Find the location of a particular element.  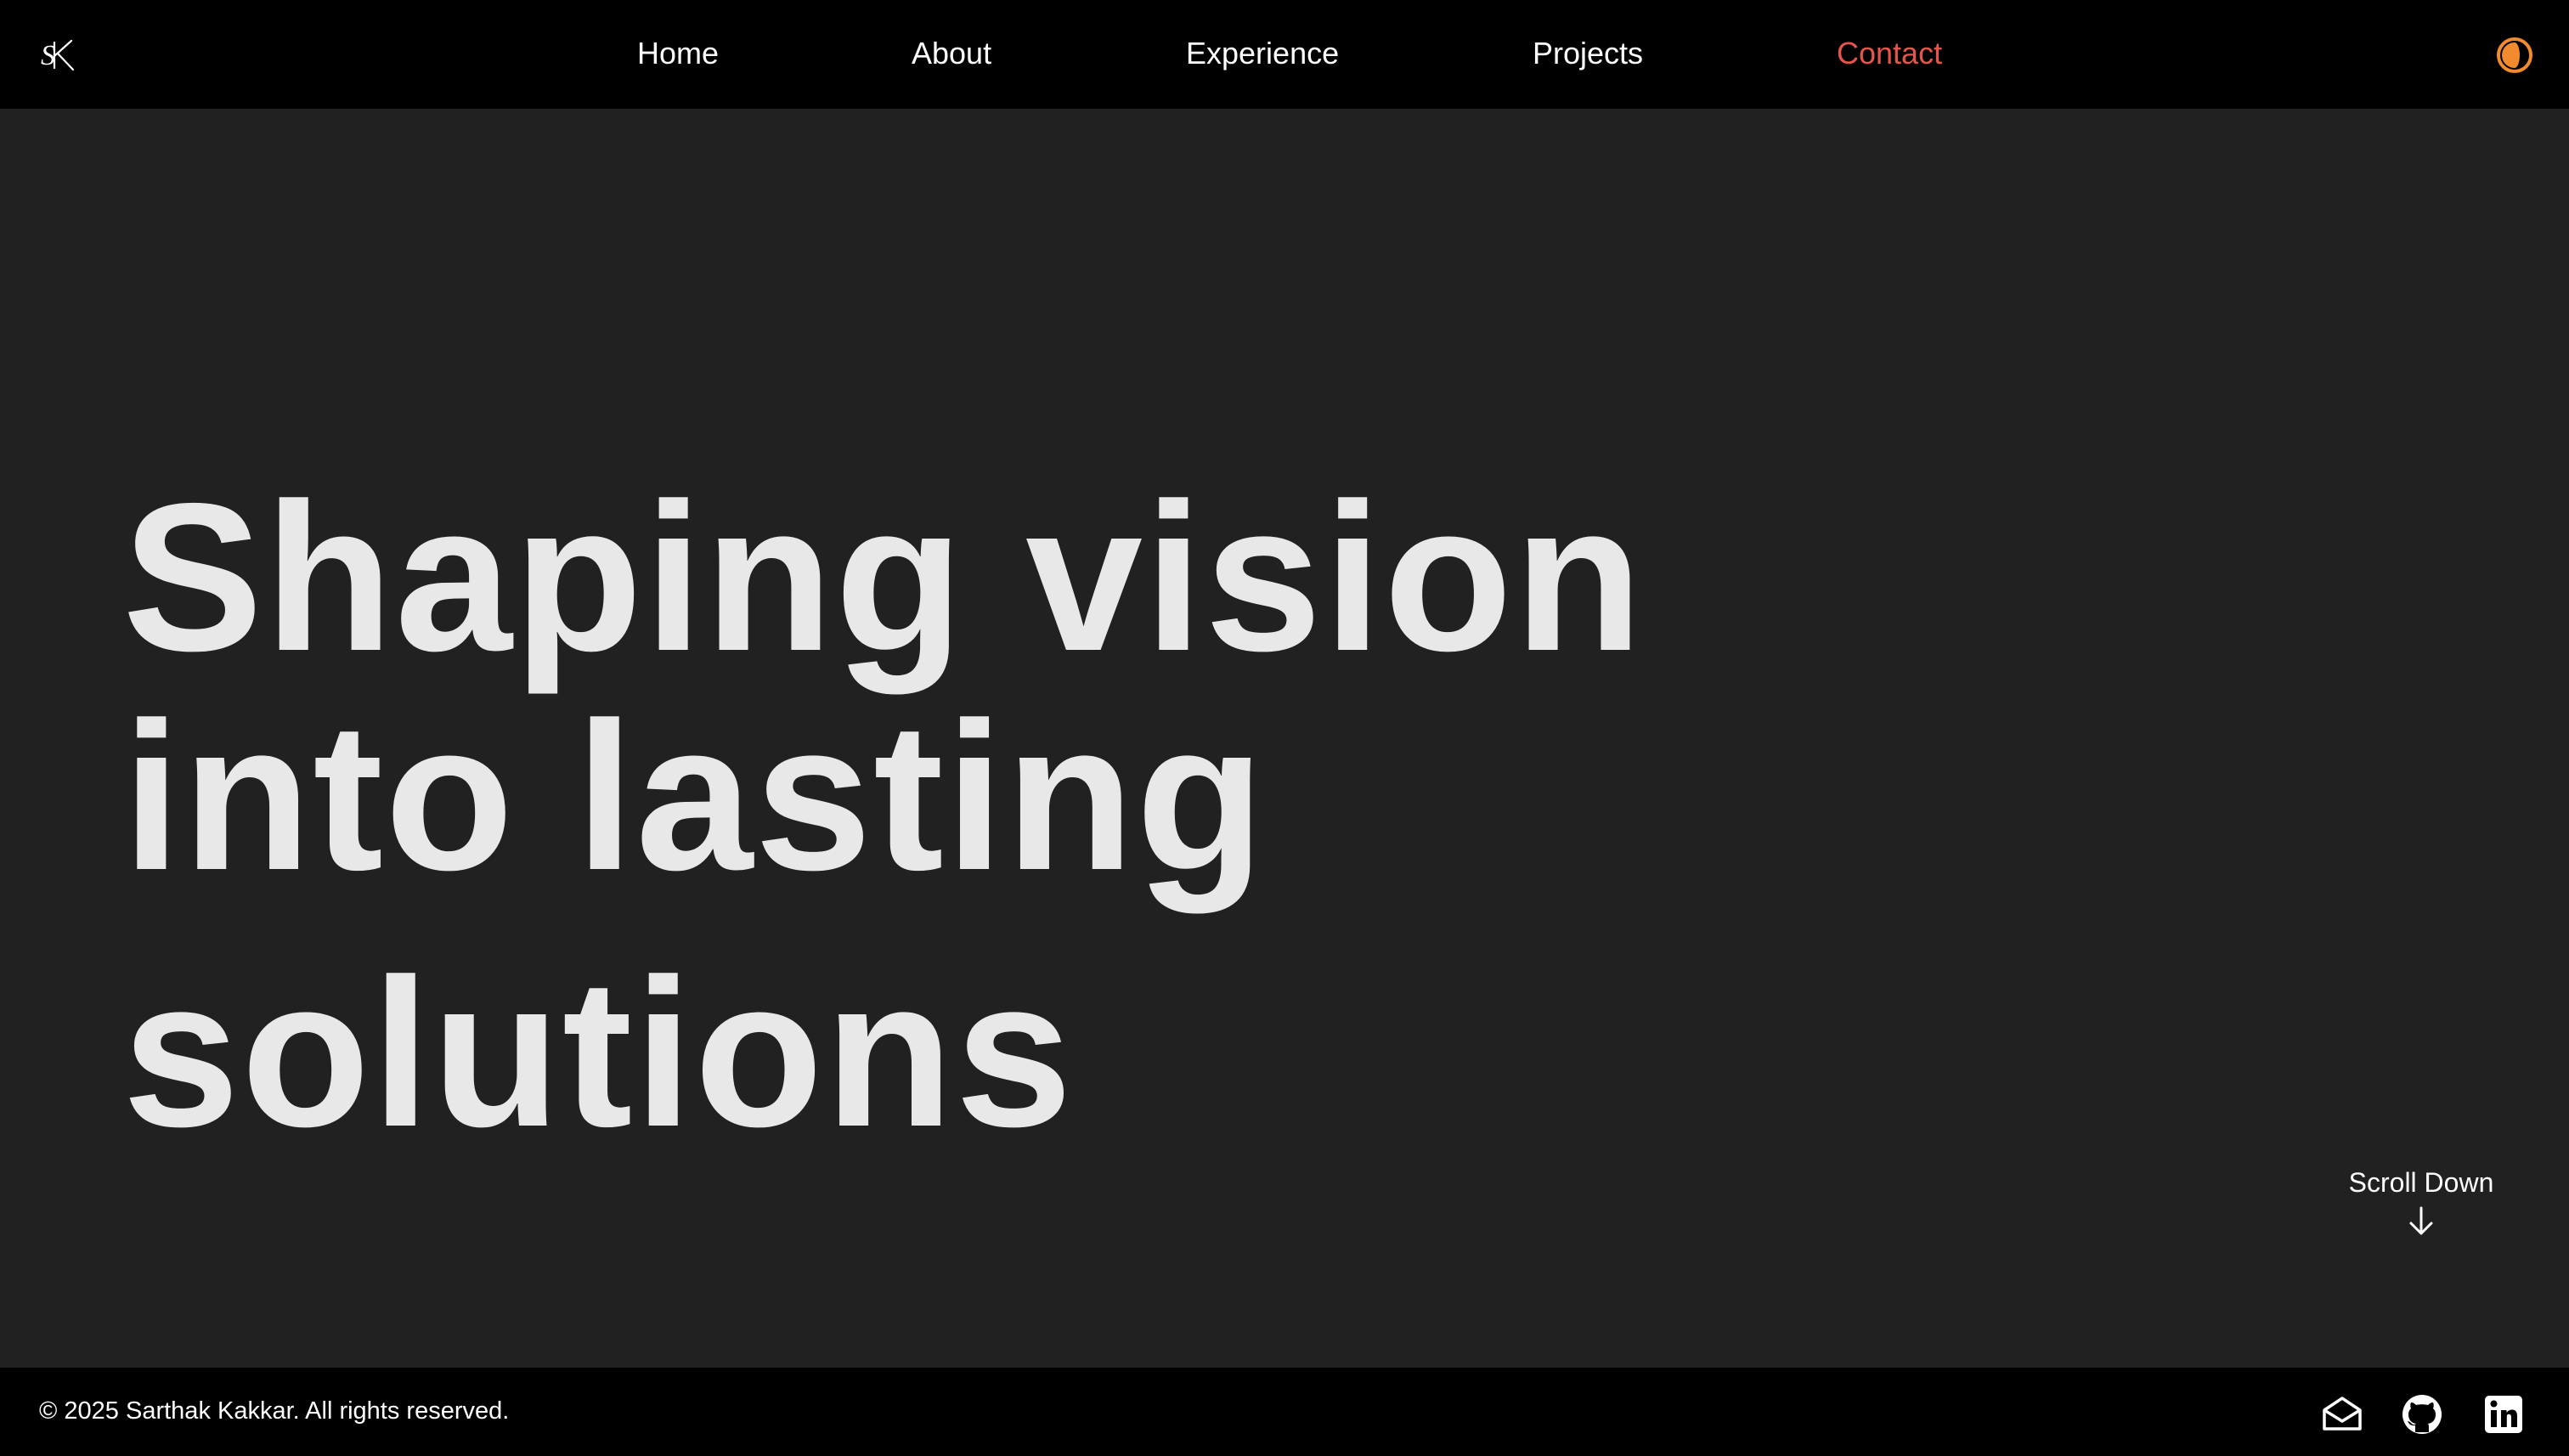

nav-link-projects: Projects is located at coordinates (1588, 53).